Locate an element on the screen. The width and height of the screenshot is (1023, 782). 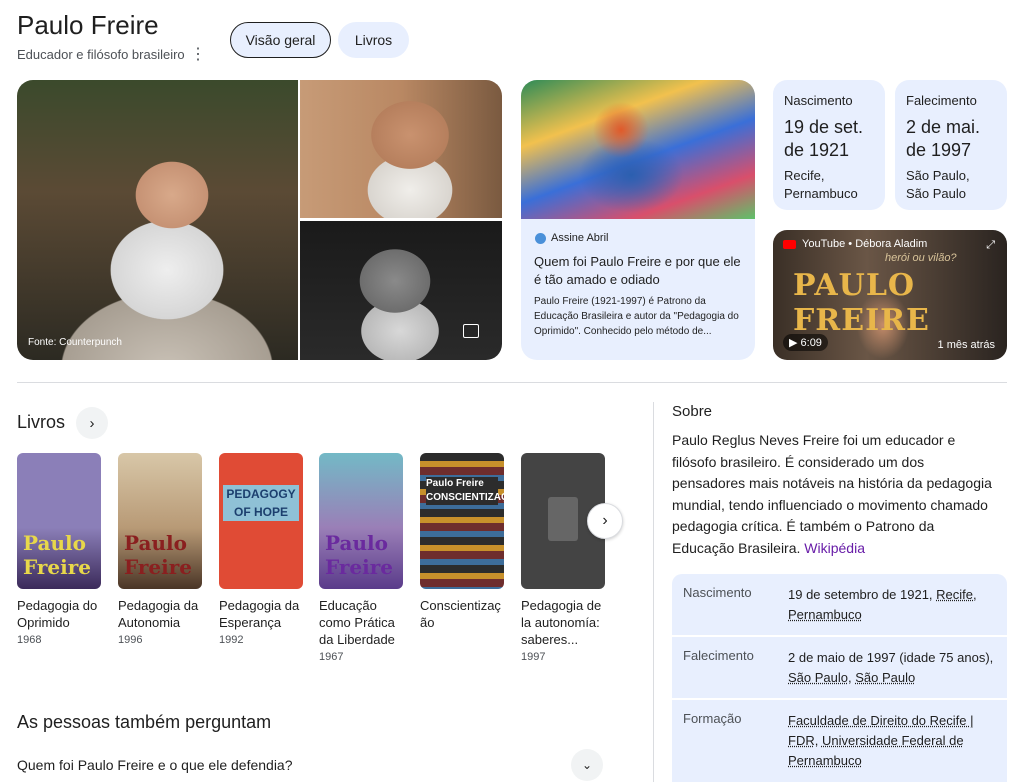
book-title: Educação como Prática da Liberdade is located at coordinates (357, 622).